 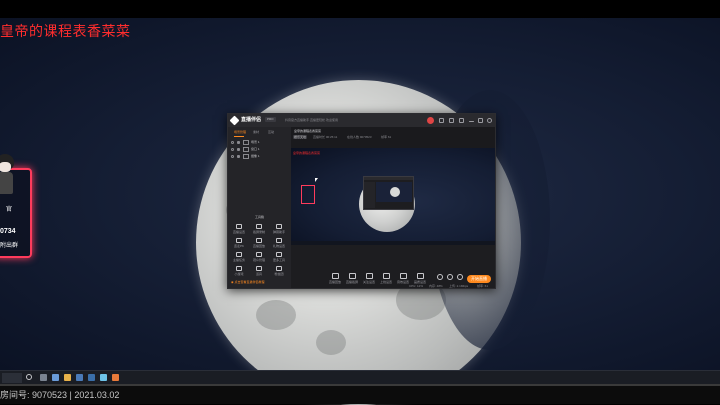 I want to click on tool-more: 更多工具, so click(x=279, y=257).